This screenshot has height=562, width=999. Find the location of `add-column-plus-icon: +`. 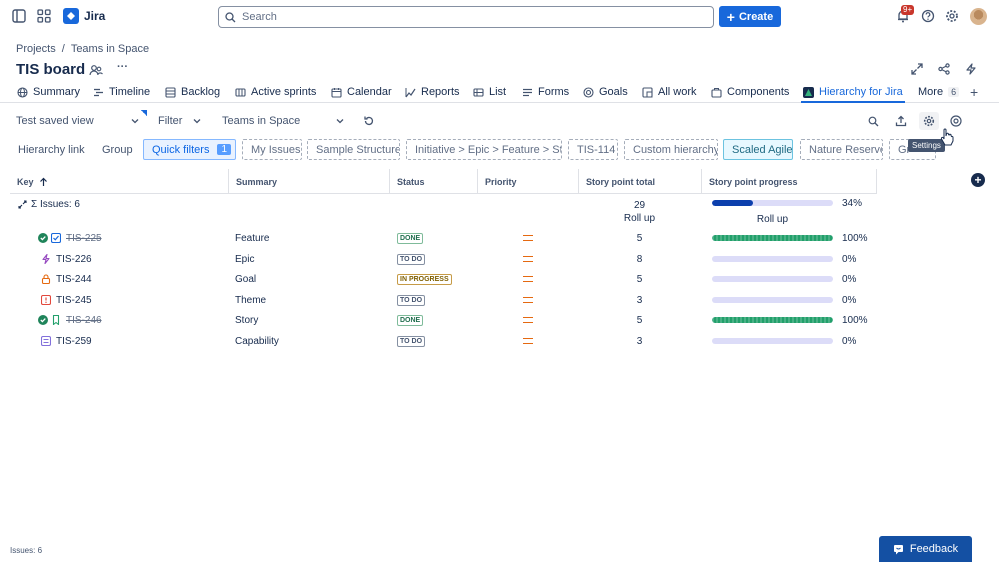

add-column-plus-icon: + is located at coordinates (978, 180).